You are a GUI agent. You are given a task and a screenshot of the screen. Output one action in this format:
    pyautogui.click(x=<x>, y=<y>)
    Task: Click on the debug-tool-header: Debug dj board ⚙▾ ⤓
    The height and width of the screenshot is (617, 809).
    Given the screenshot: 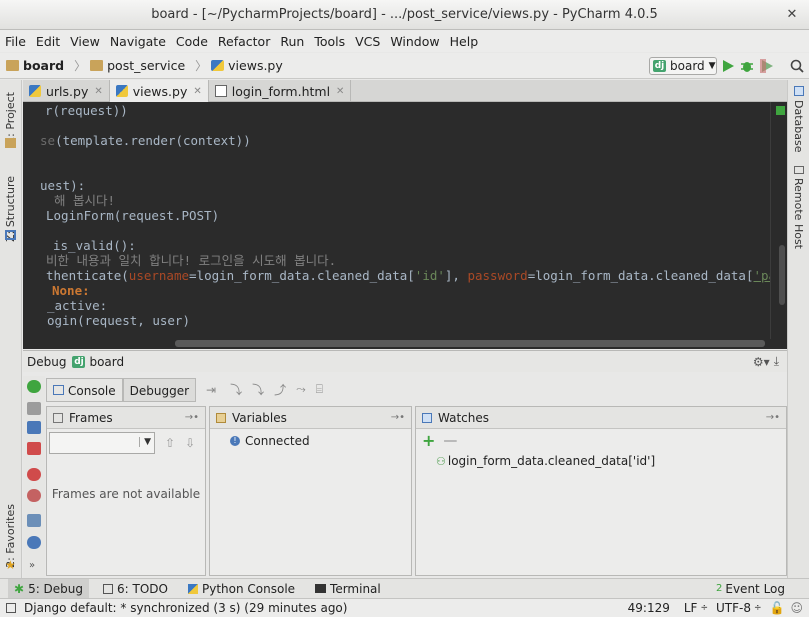 What is the action you would take?
    pyautogui.click(x=405, y=361)
    